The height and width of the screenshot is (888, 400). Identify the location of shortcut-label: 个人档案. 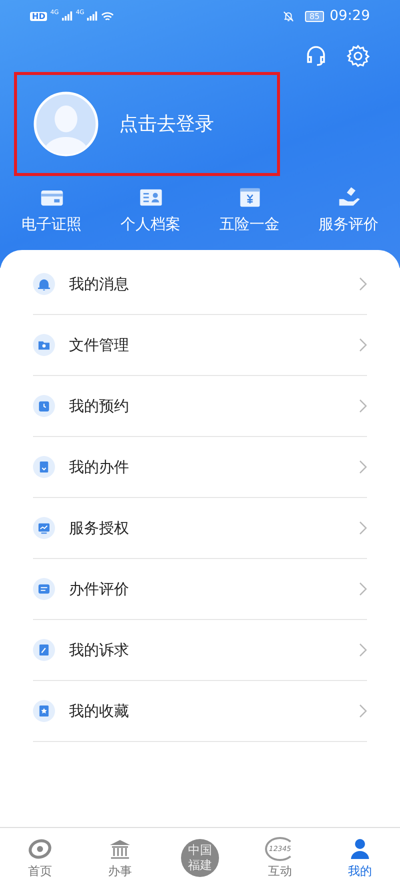
(150, 224).